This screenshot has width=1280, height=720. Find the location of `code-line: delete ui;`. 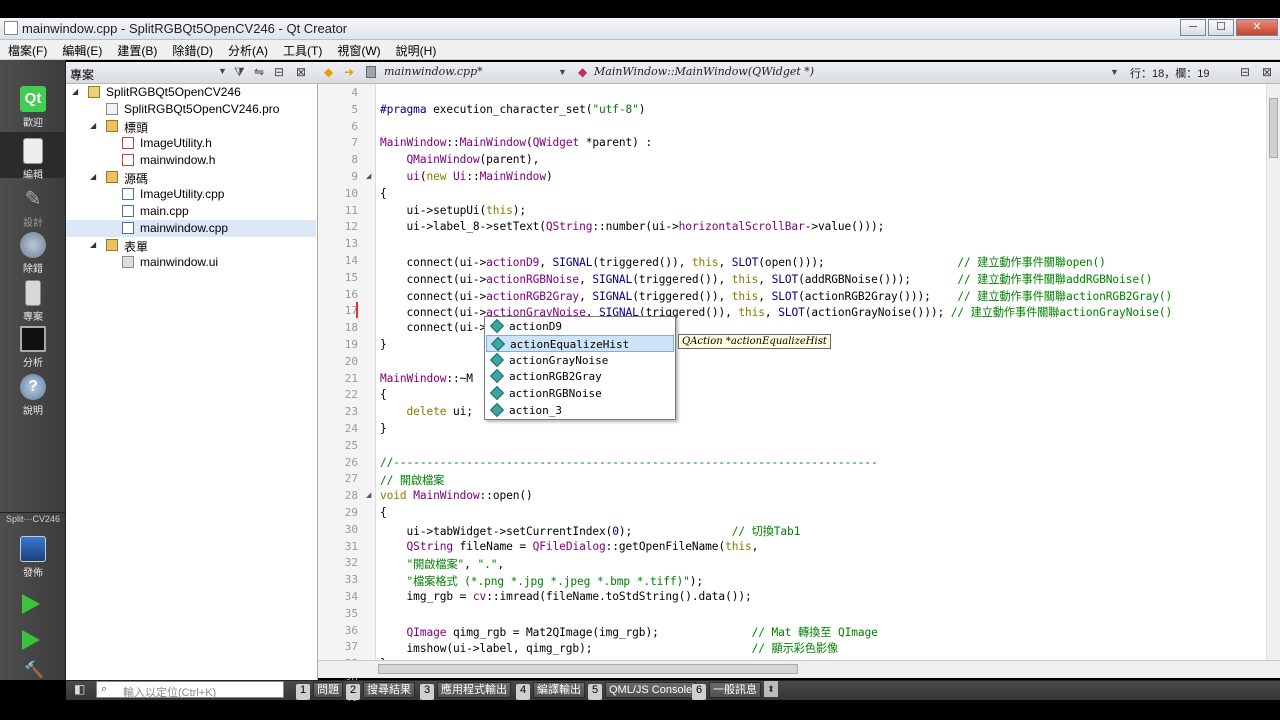

code-line: delete ui; is located at coordinates (426, 411).